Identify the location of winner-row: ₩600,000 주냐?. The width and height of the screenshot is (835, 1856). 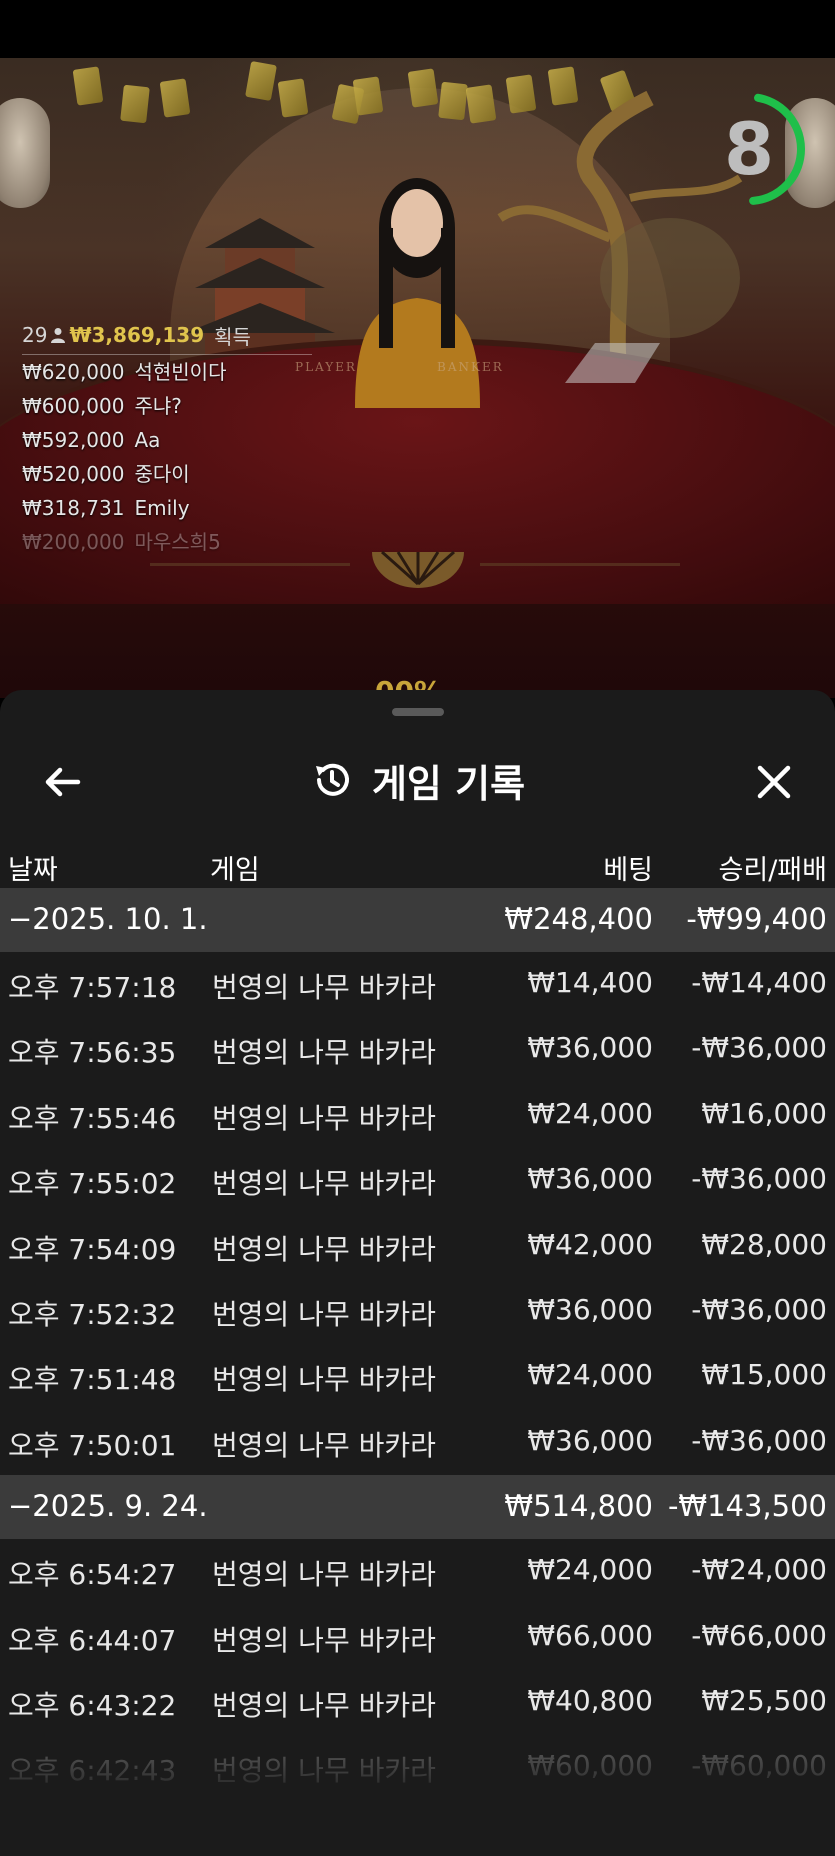
(167, 406).